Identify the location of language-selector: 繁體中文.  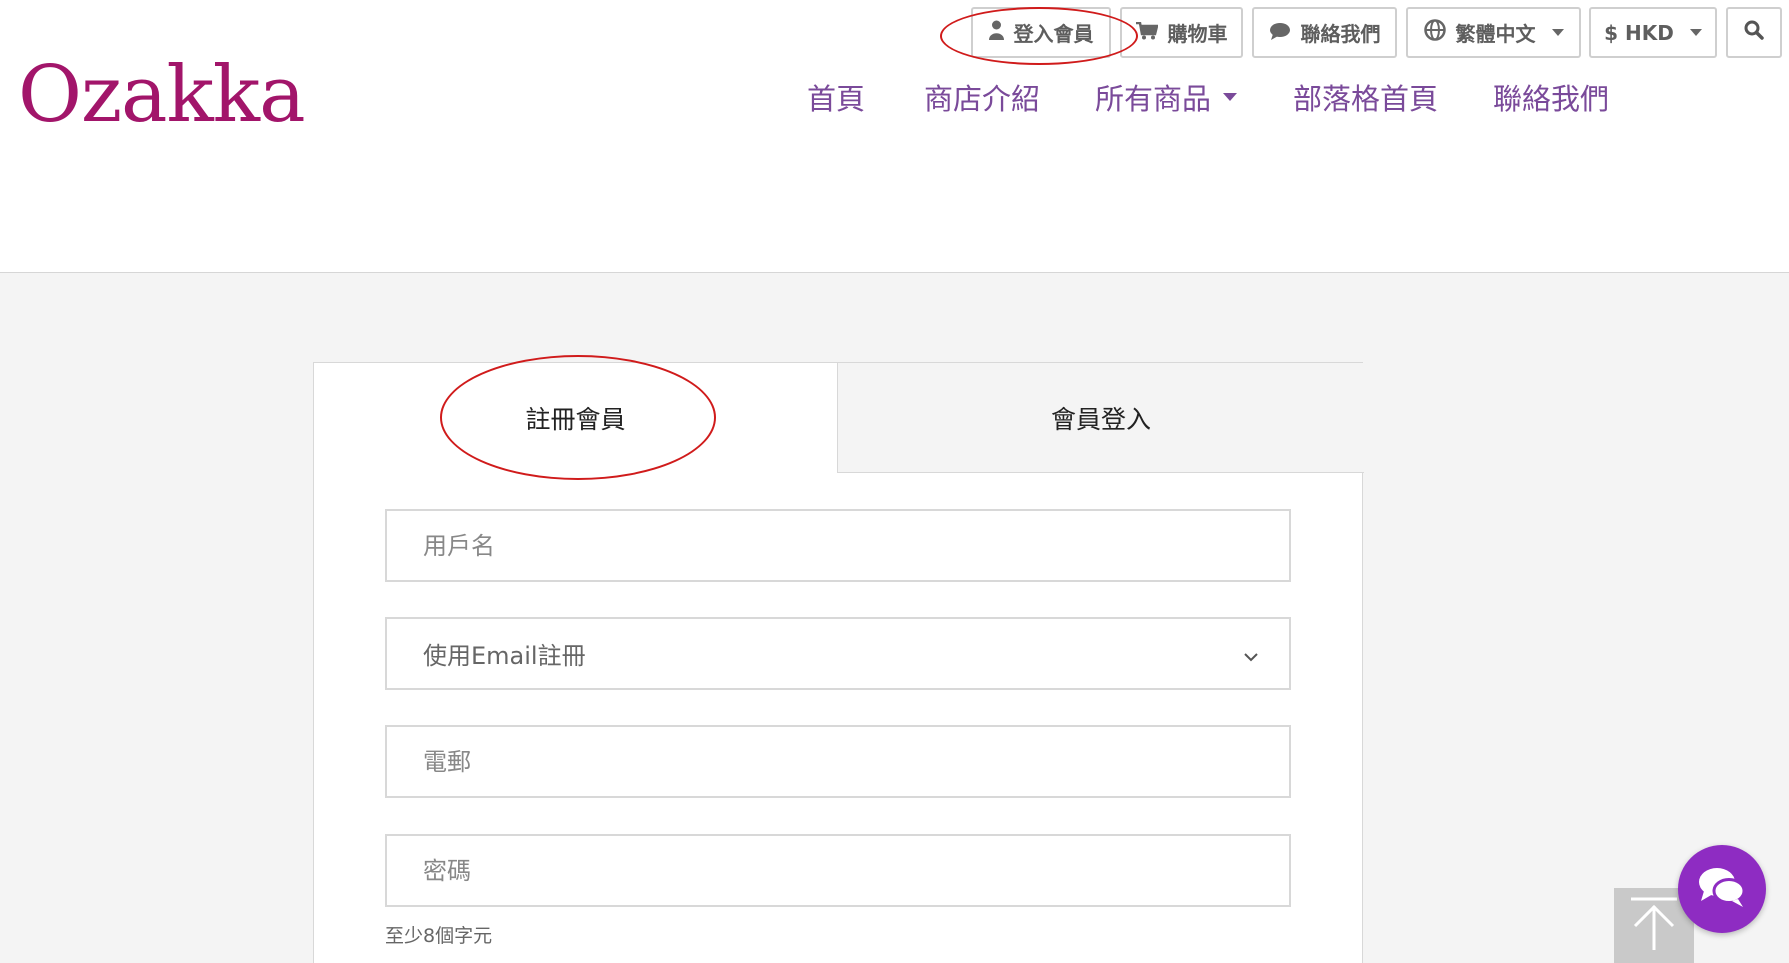
(1493, 32).